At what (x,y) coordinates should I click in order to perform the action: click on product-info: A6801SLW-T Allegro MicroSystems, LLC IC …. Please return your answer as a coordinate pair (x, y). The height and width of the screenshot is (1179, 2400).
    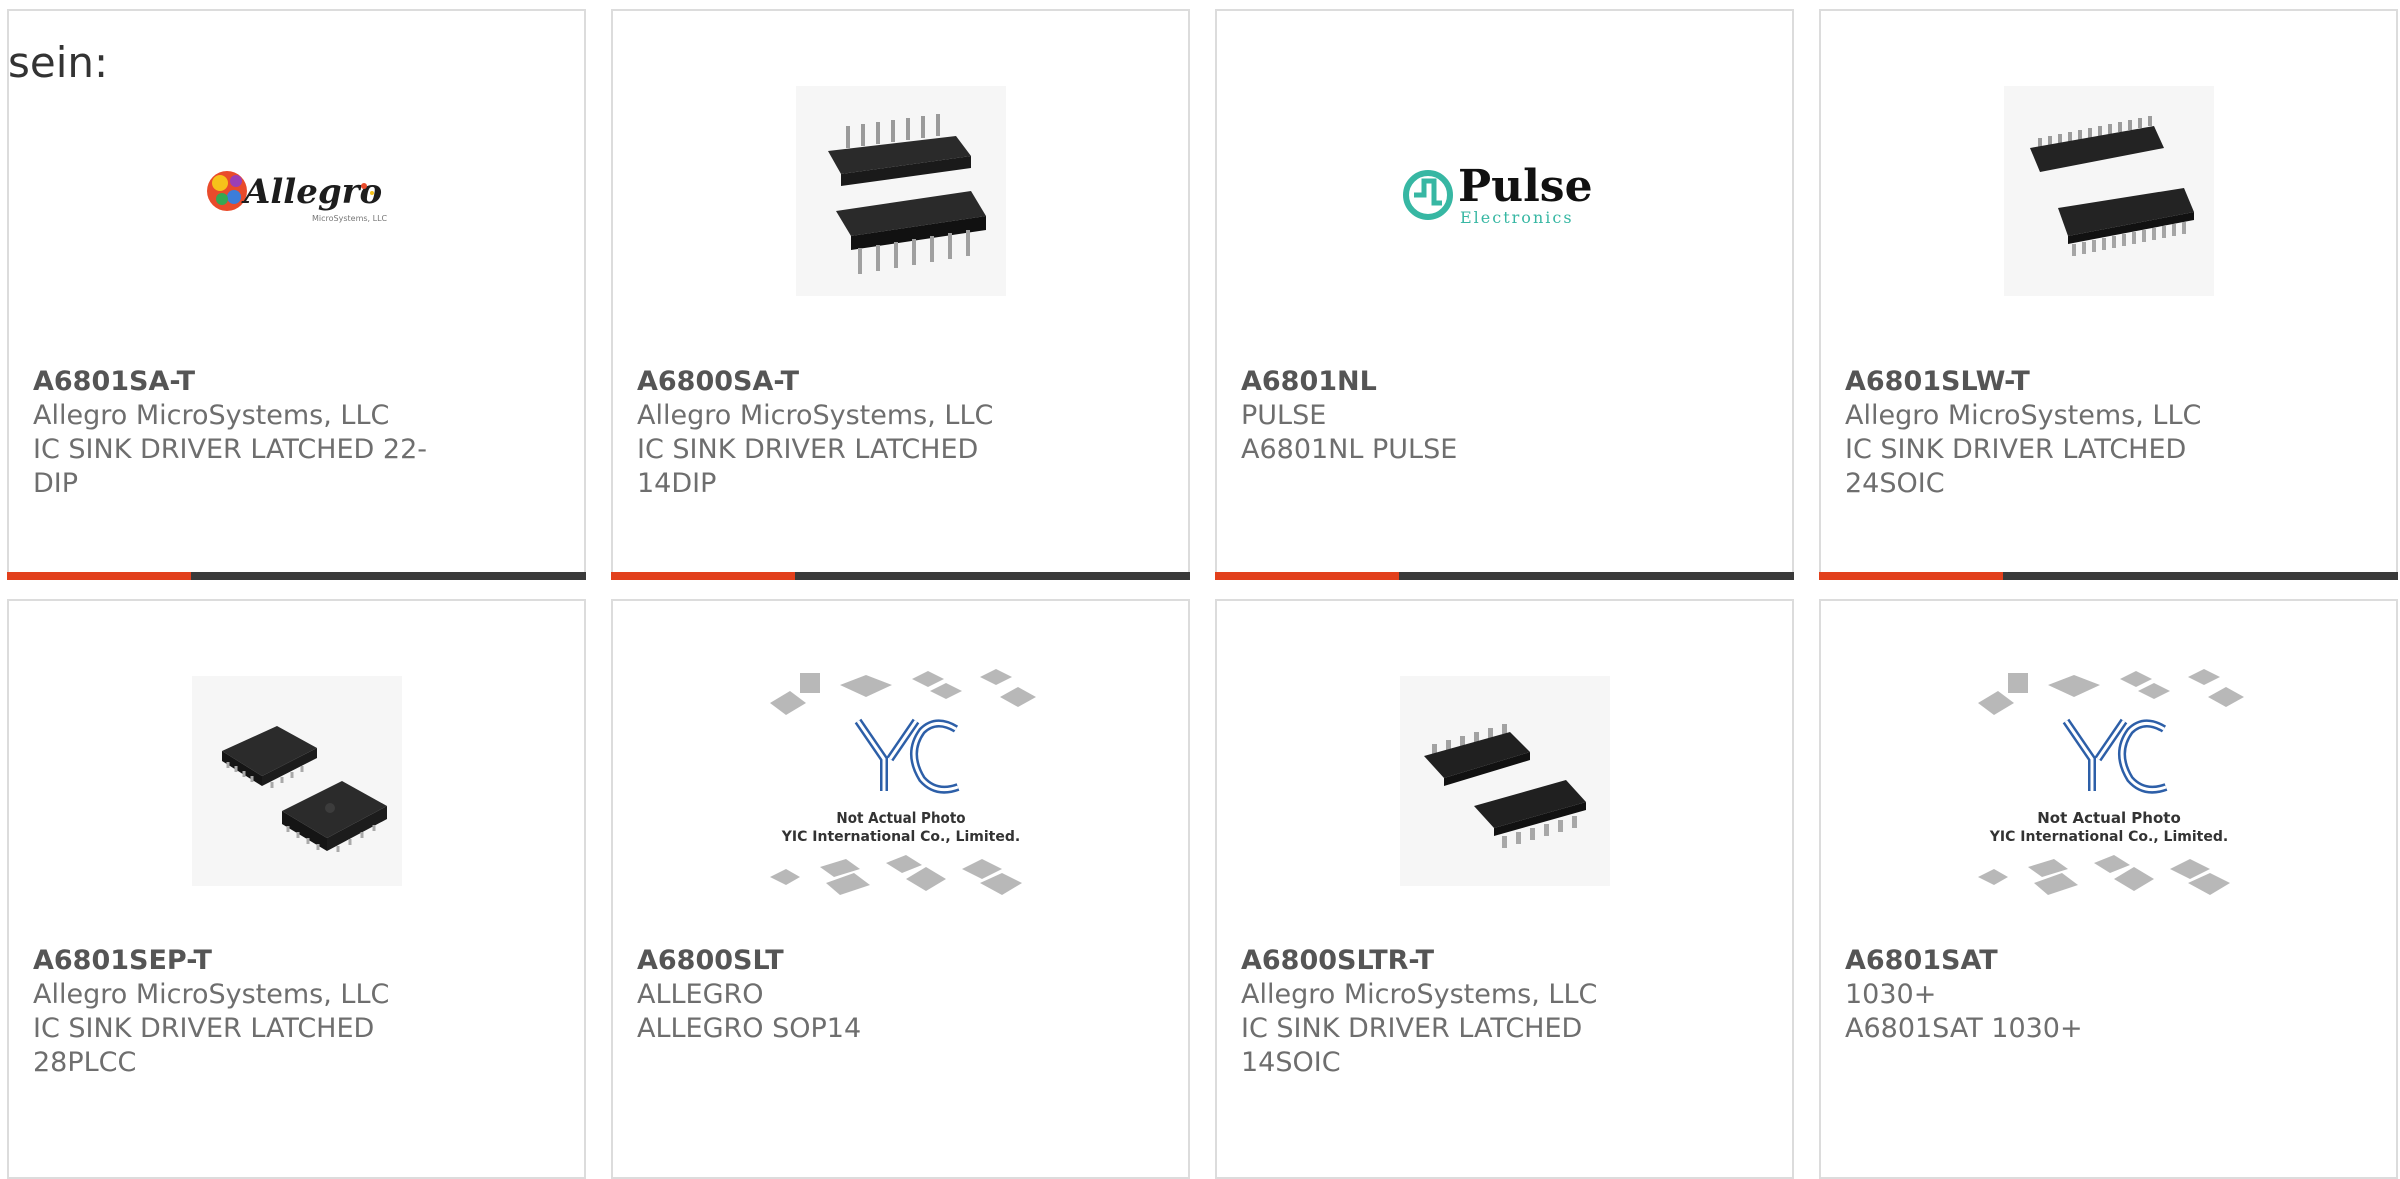
    Looking at the image, I should click on (2055, 433).